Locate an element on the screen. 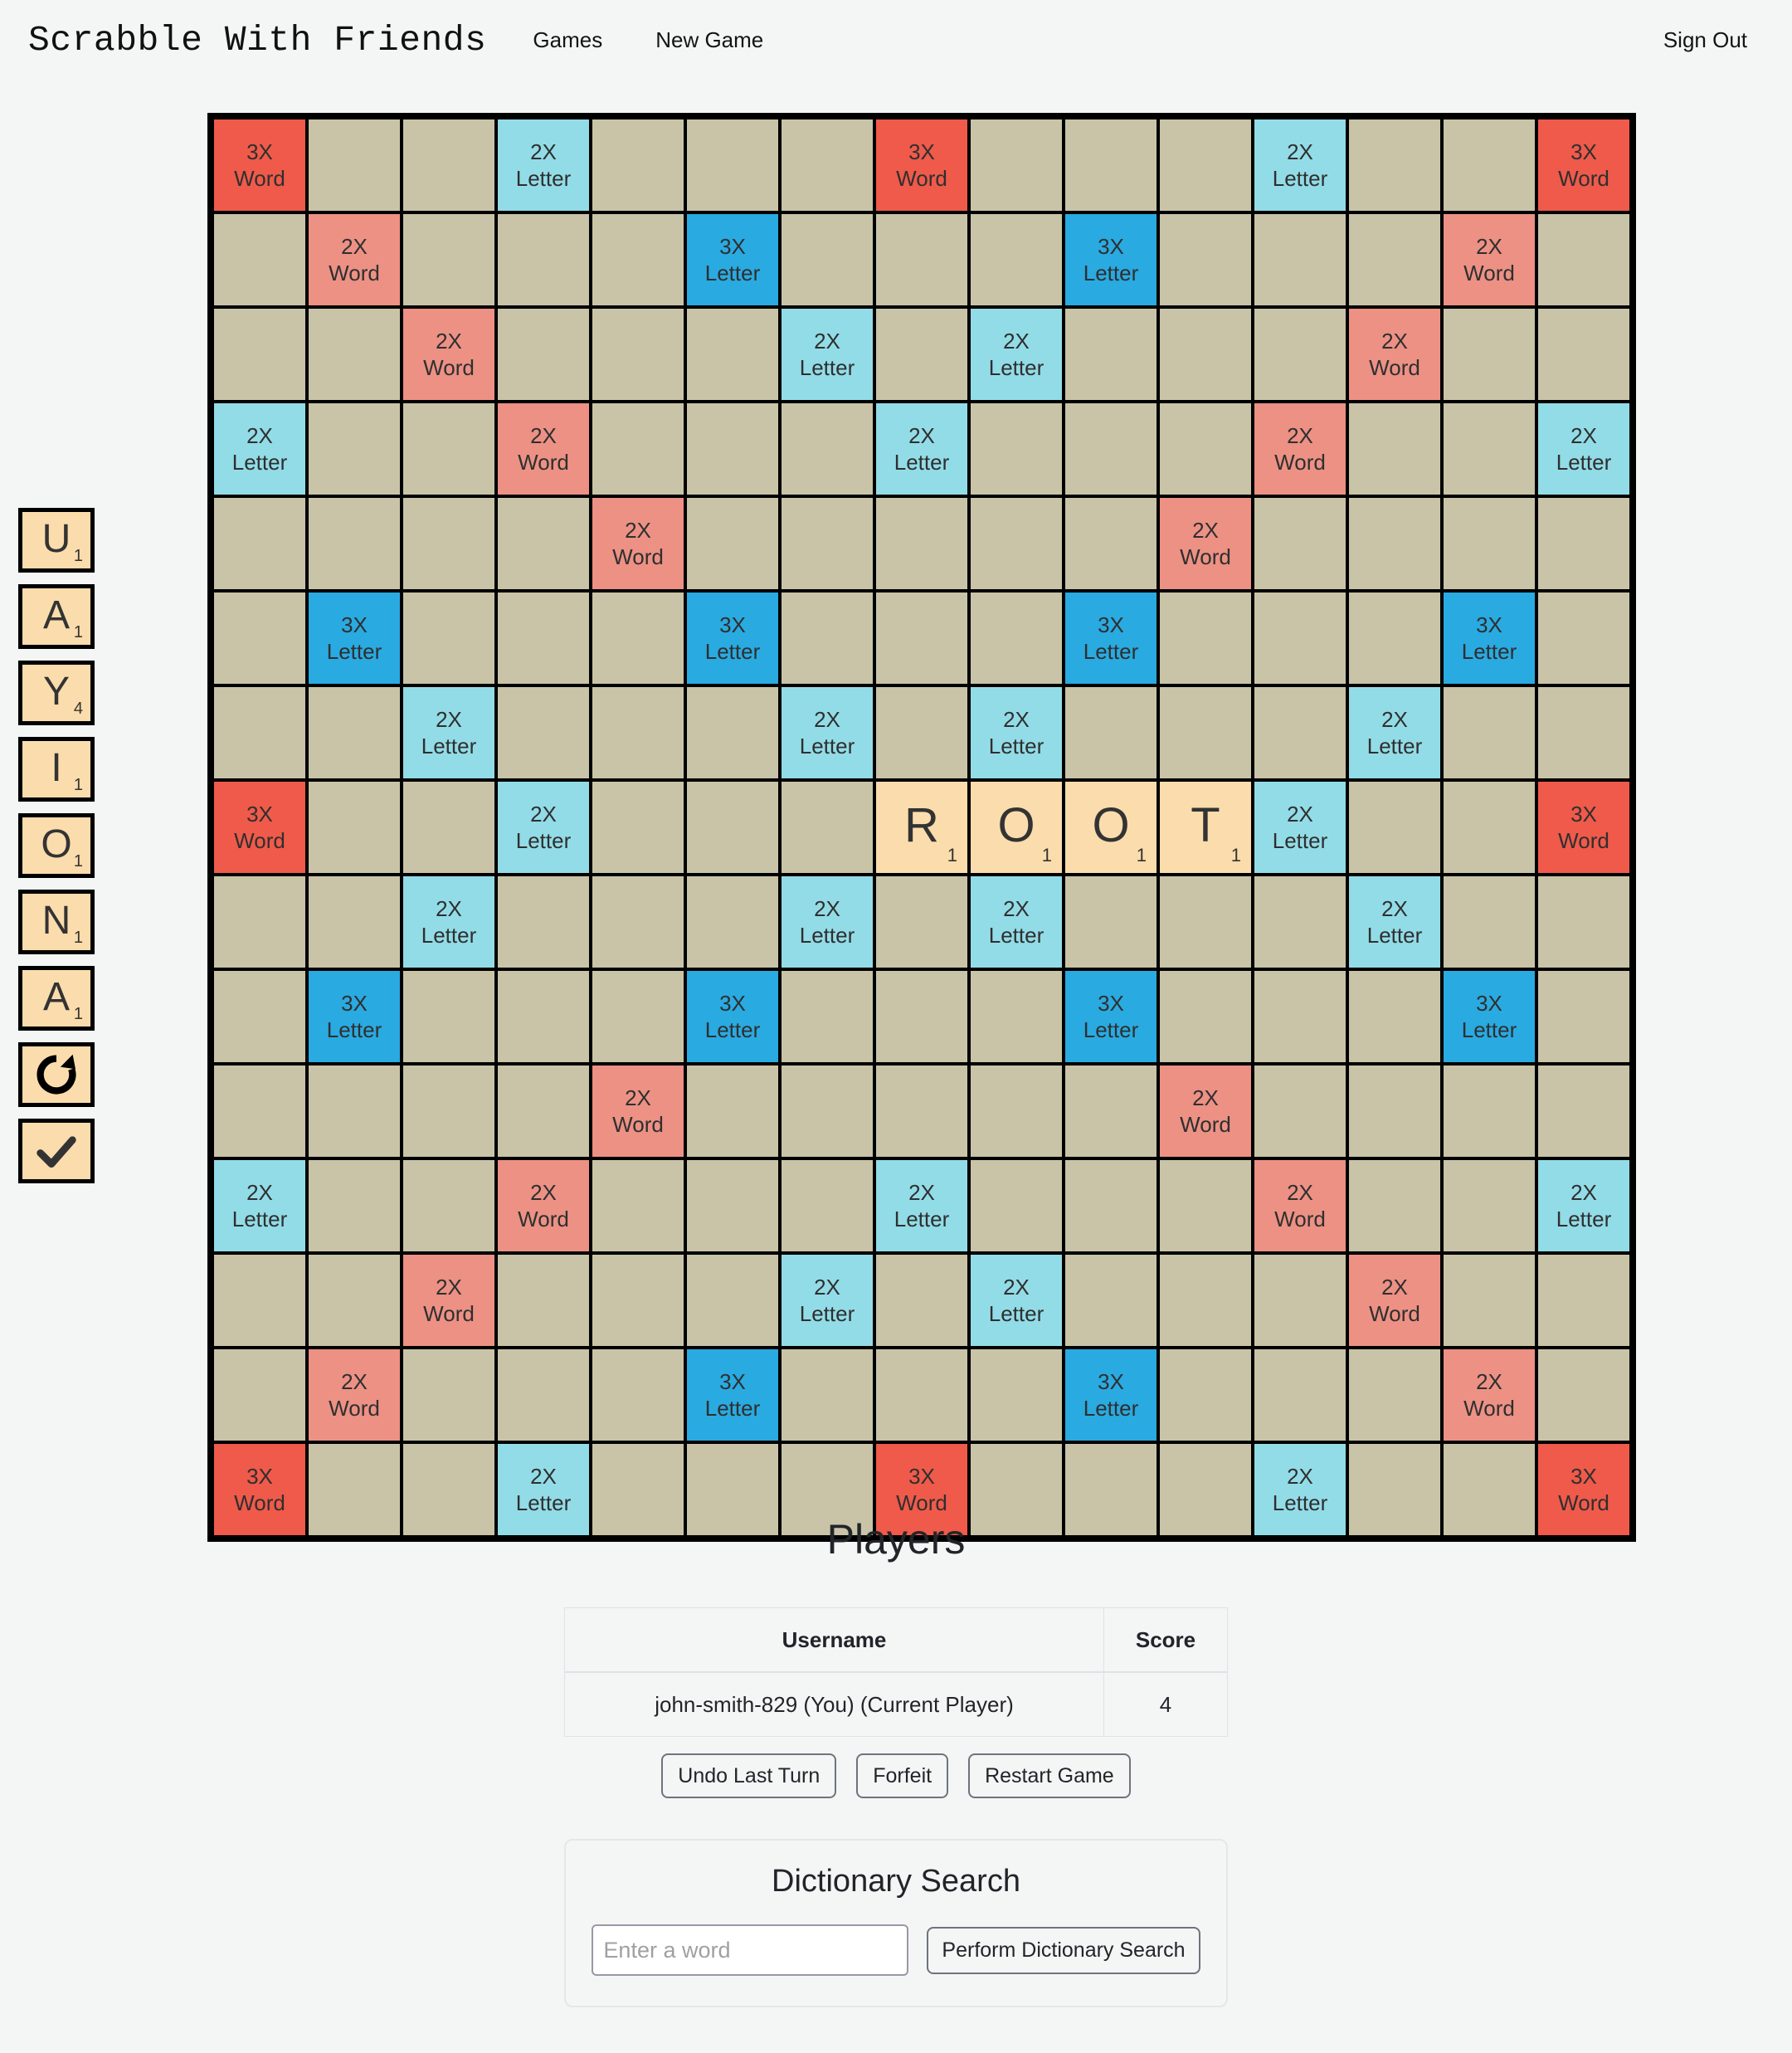  shuffle-tiles-button is located at coordinates (56, 1074).